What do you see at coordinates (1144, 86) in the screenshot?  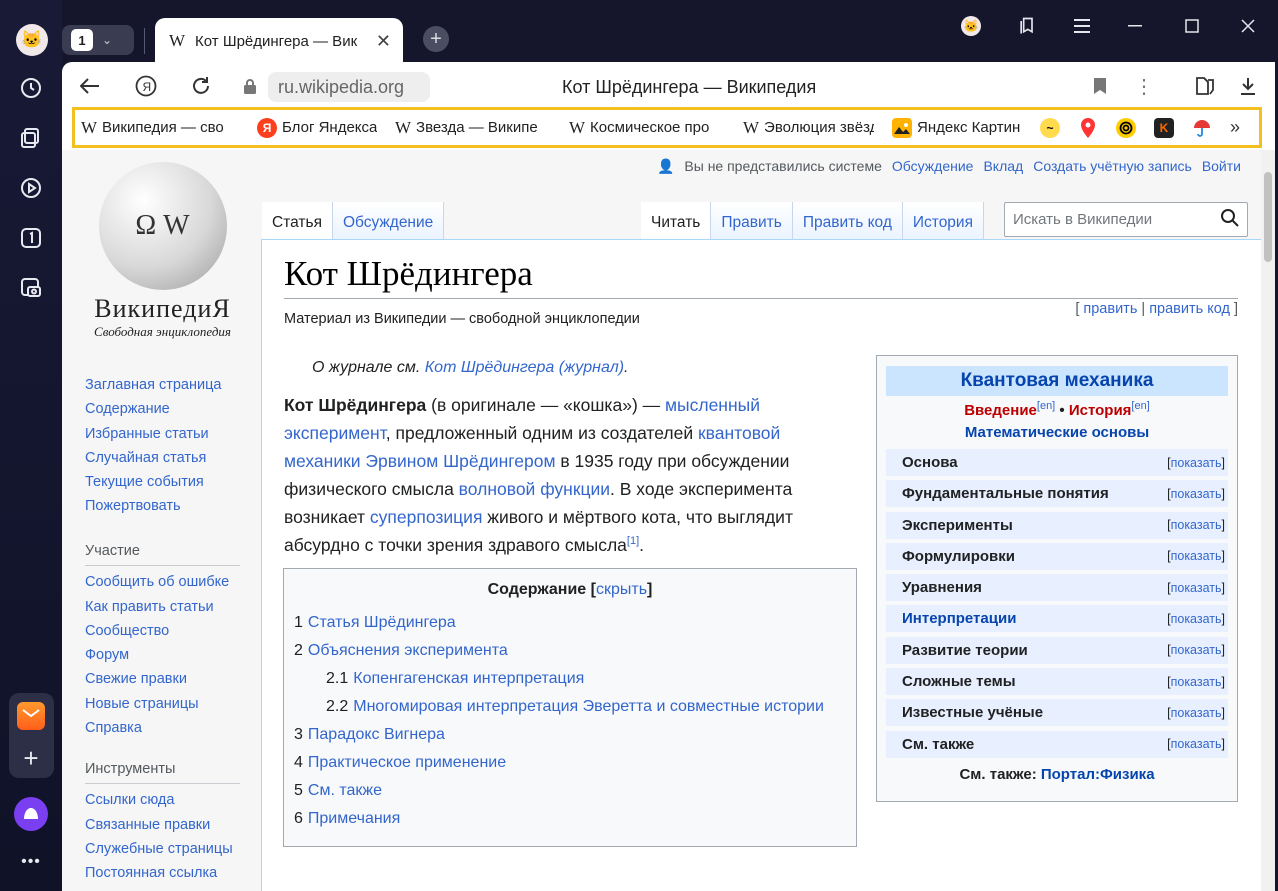 I see `more-vertical-icon: ⋮` at bounding box center [1144, 86].